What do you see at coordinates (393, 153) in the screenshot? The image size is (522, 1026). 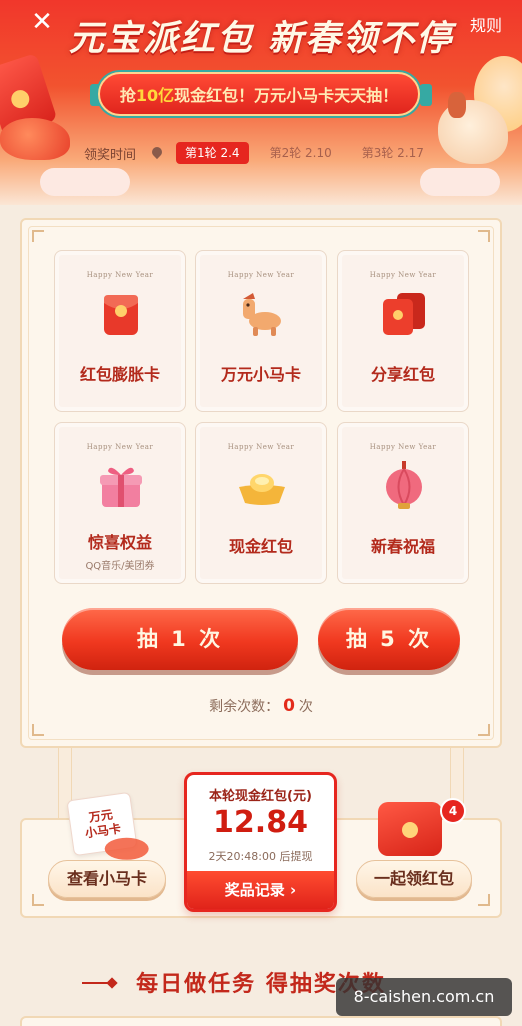 I see `tab-round-3: 第3轮 2.17` at bounding box center [393, 153].